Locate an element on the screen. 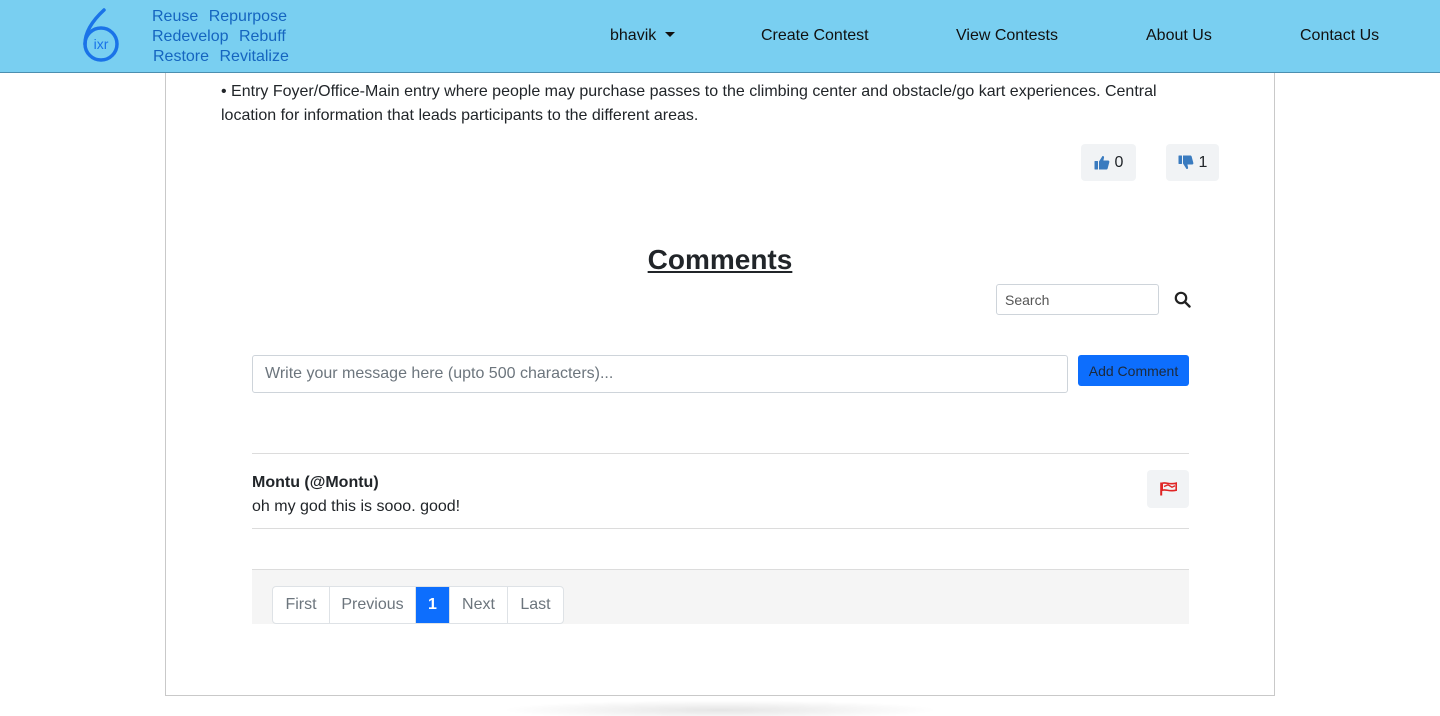  dislike-count: 1 is located at coordinates (1203, 162).